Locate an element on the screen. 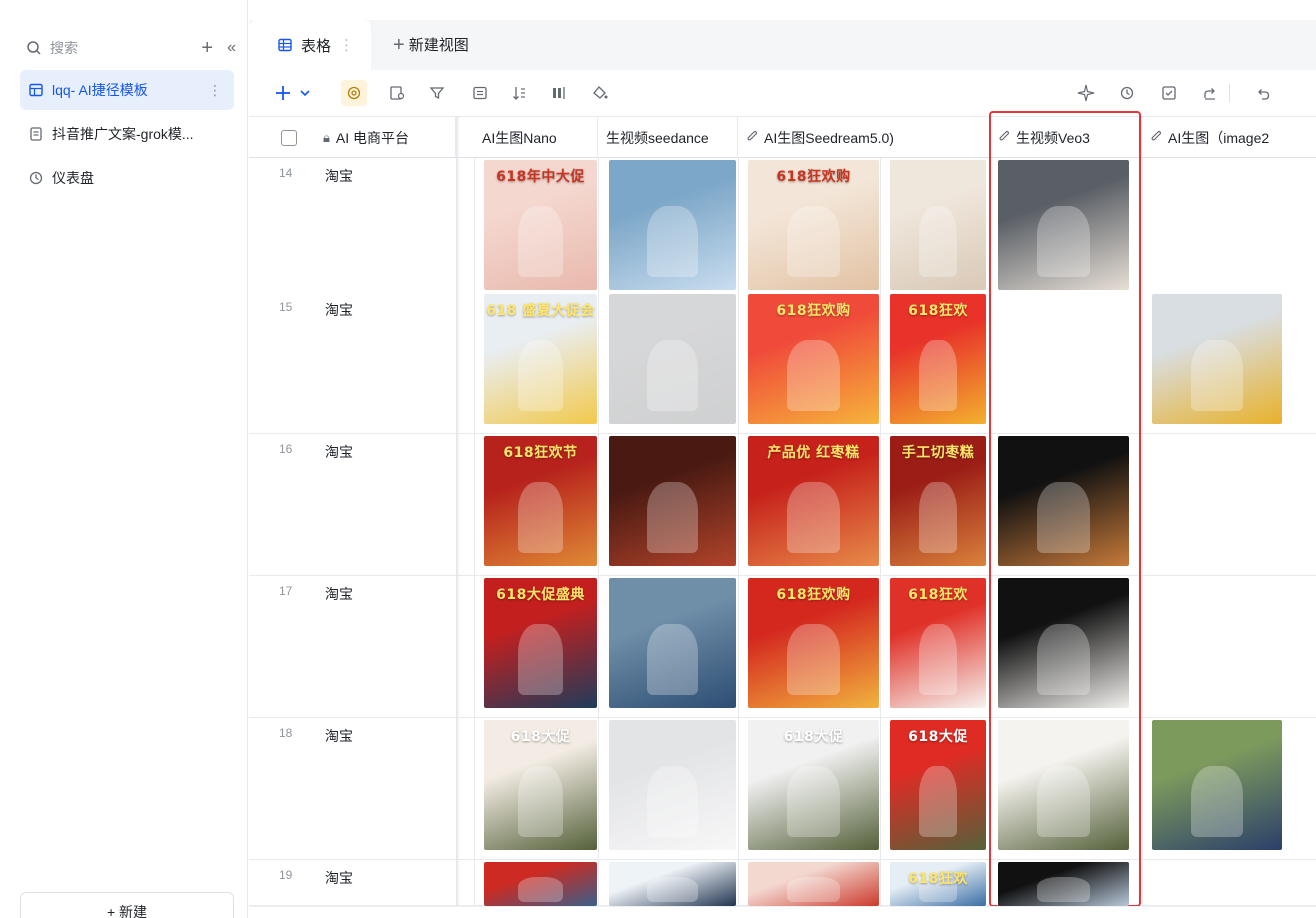 The height and width of the screenshot is (918, 1316). new-view-button: + 新建视图 is located at coordinates (431, 44).